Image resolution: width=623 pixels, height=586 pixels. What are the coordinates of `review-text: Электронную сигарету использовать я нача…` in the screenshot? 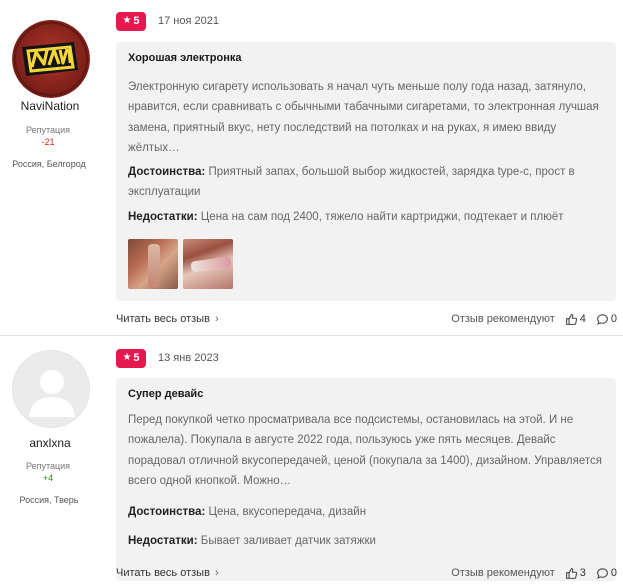 It's located at (363, 117).